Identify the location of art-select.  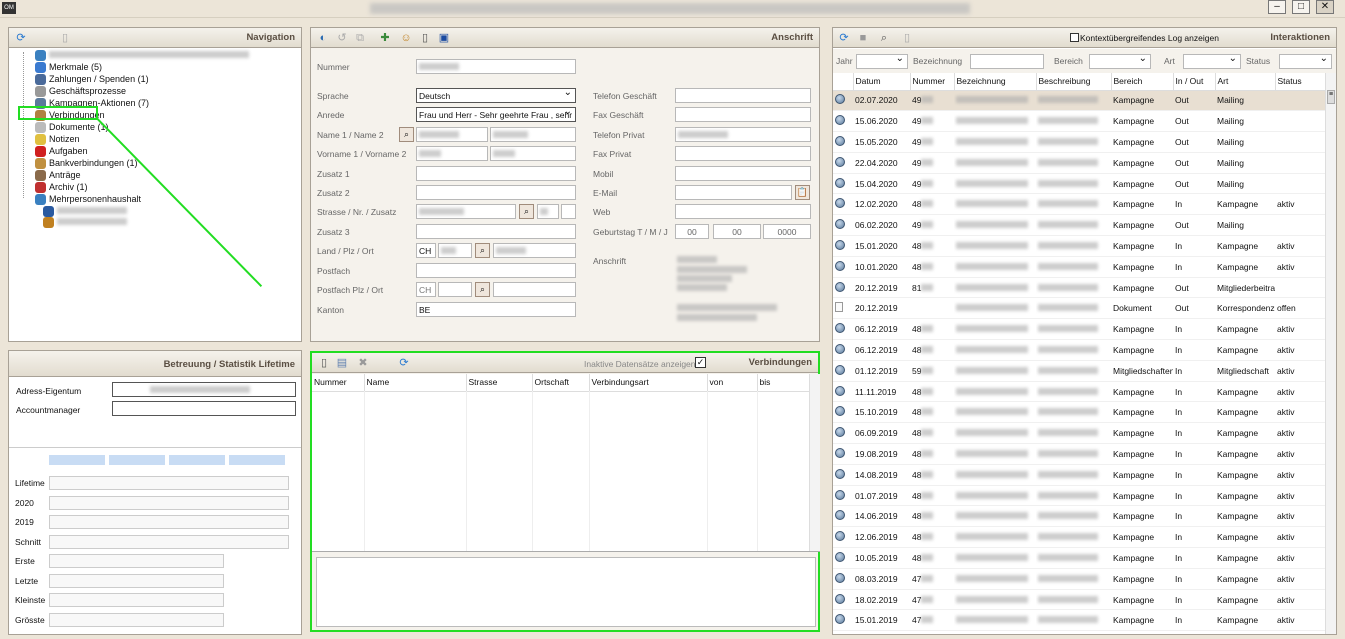
(1212, 61).